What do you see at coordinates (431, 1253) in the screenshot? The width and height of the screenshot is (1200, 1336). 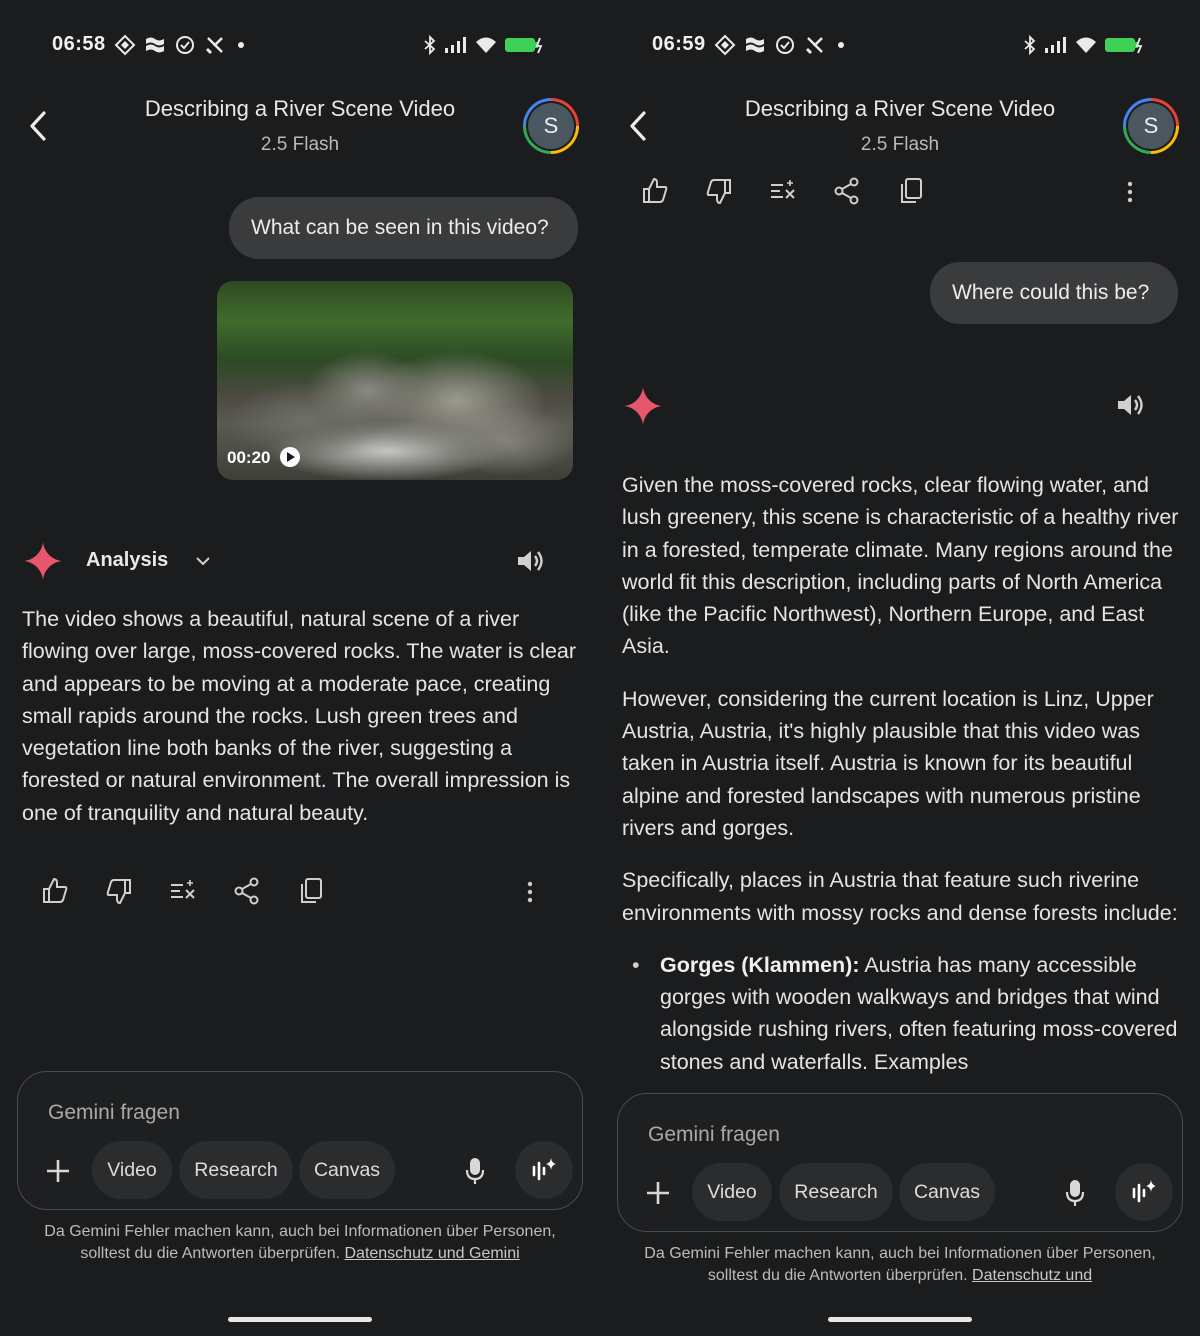 I see `privacy-link: Datenschutz und Gemini` at bounding box center [431, 1253].